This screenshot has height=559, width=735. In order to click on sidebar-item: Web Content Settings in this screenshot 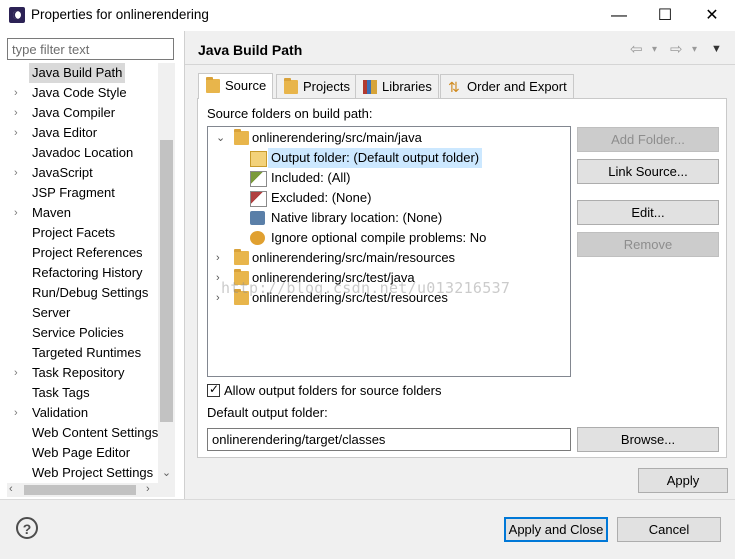, I will do `click(79, 433)`.